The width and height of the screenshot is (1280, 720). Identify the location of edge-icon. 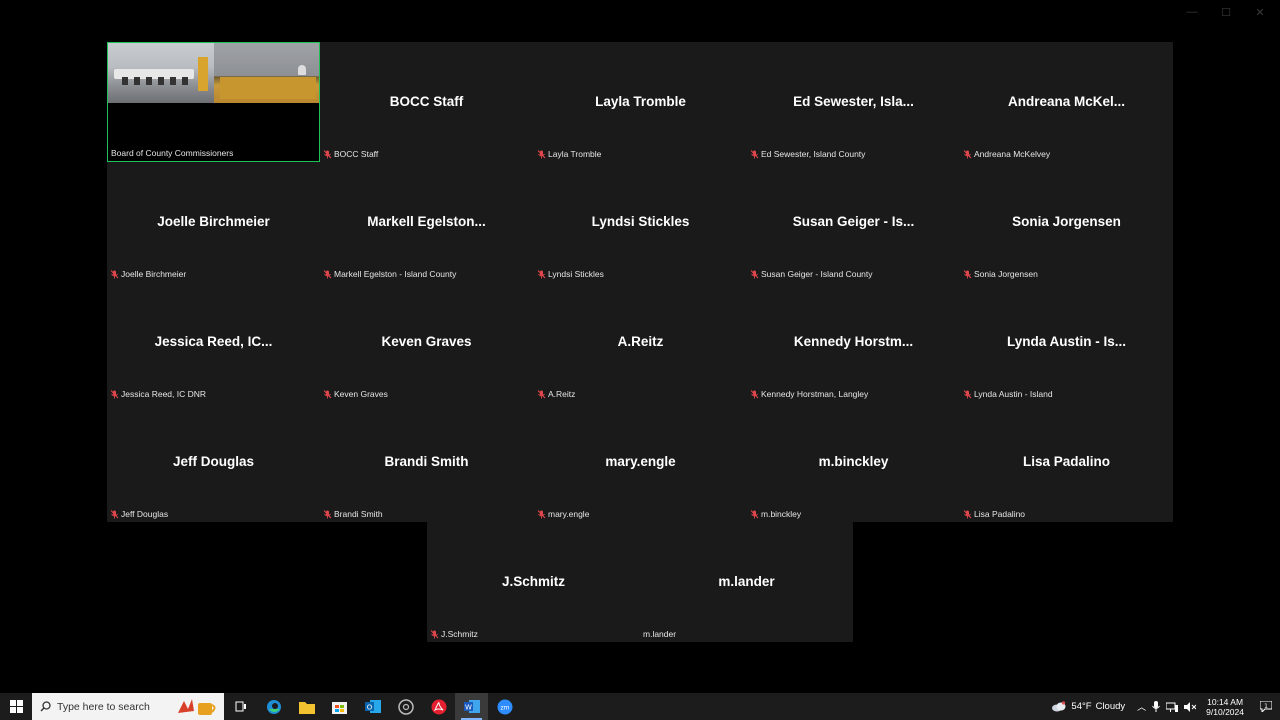
(274, 707).